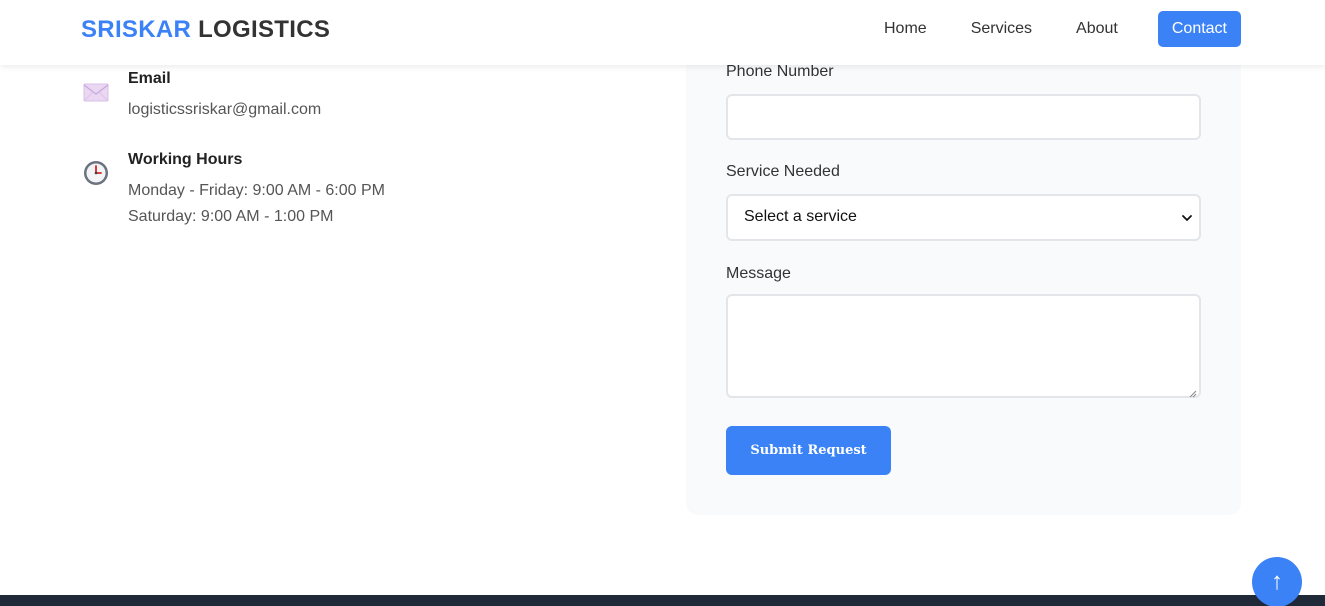 The image size is (1325, 606). What do you see at coordinates (758, 273) in the screenshot?
I see `message-label: Message` at bounding box center [758, 273].